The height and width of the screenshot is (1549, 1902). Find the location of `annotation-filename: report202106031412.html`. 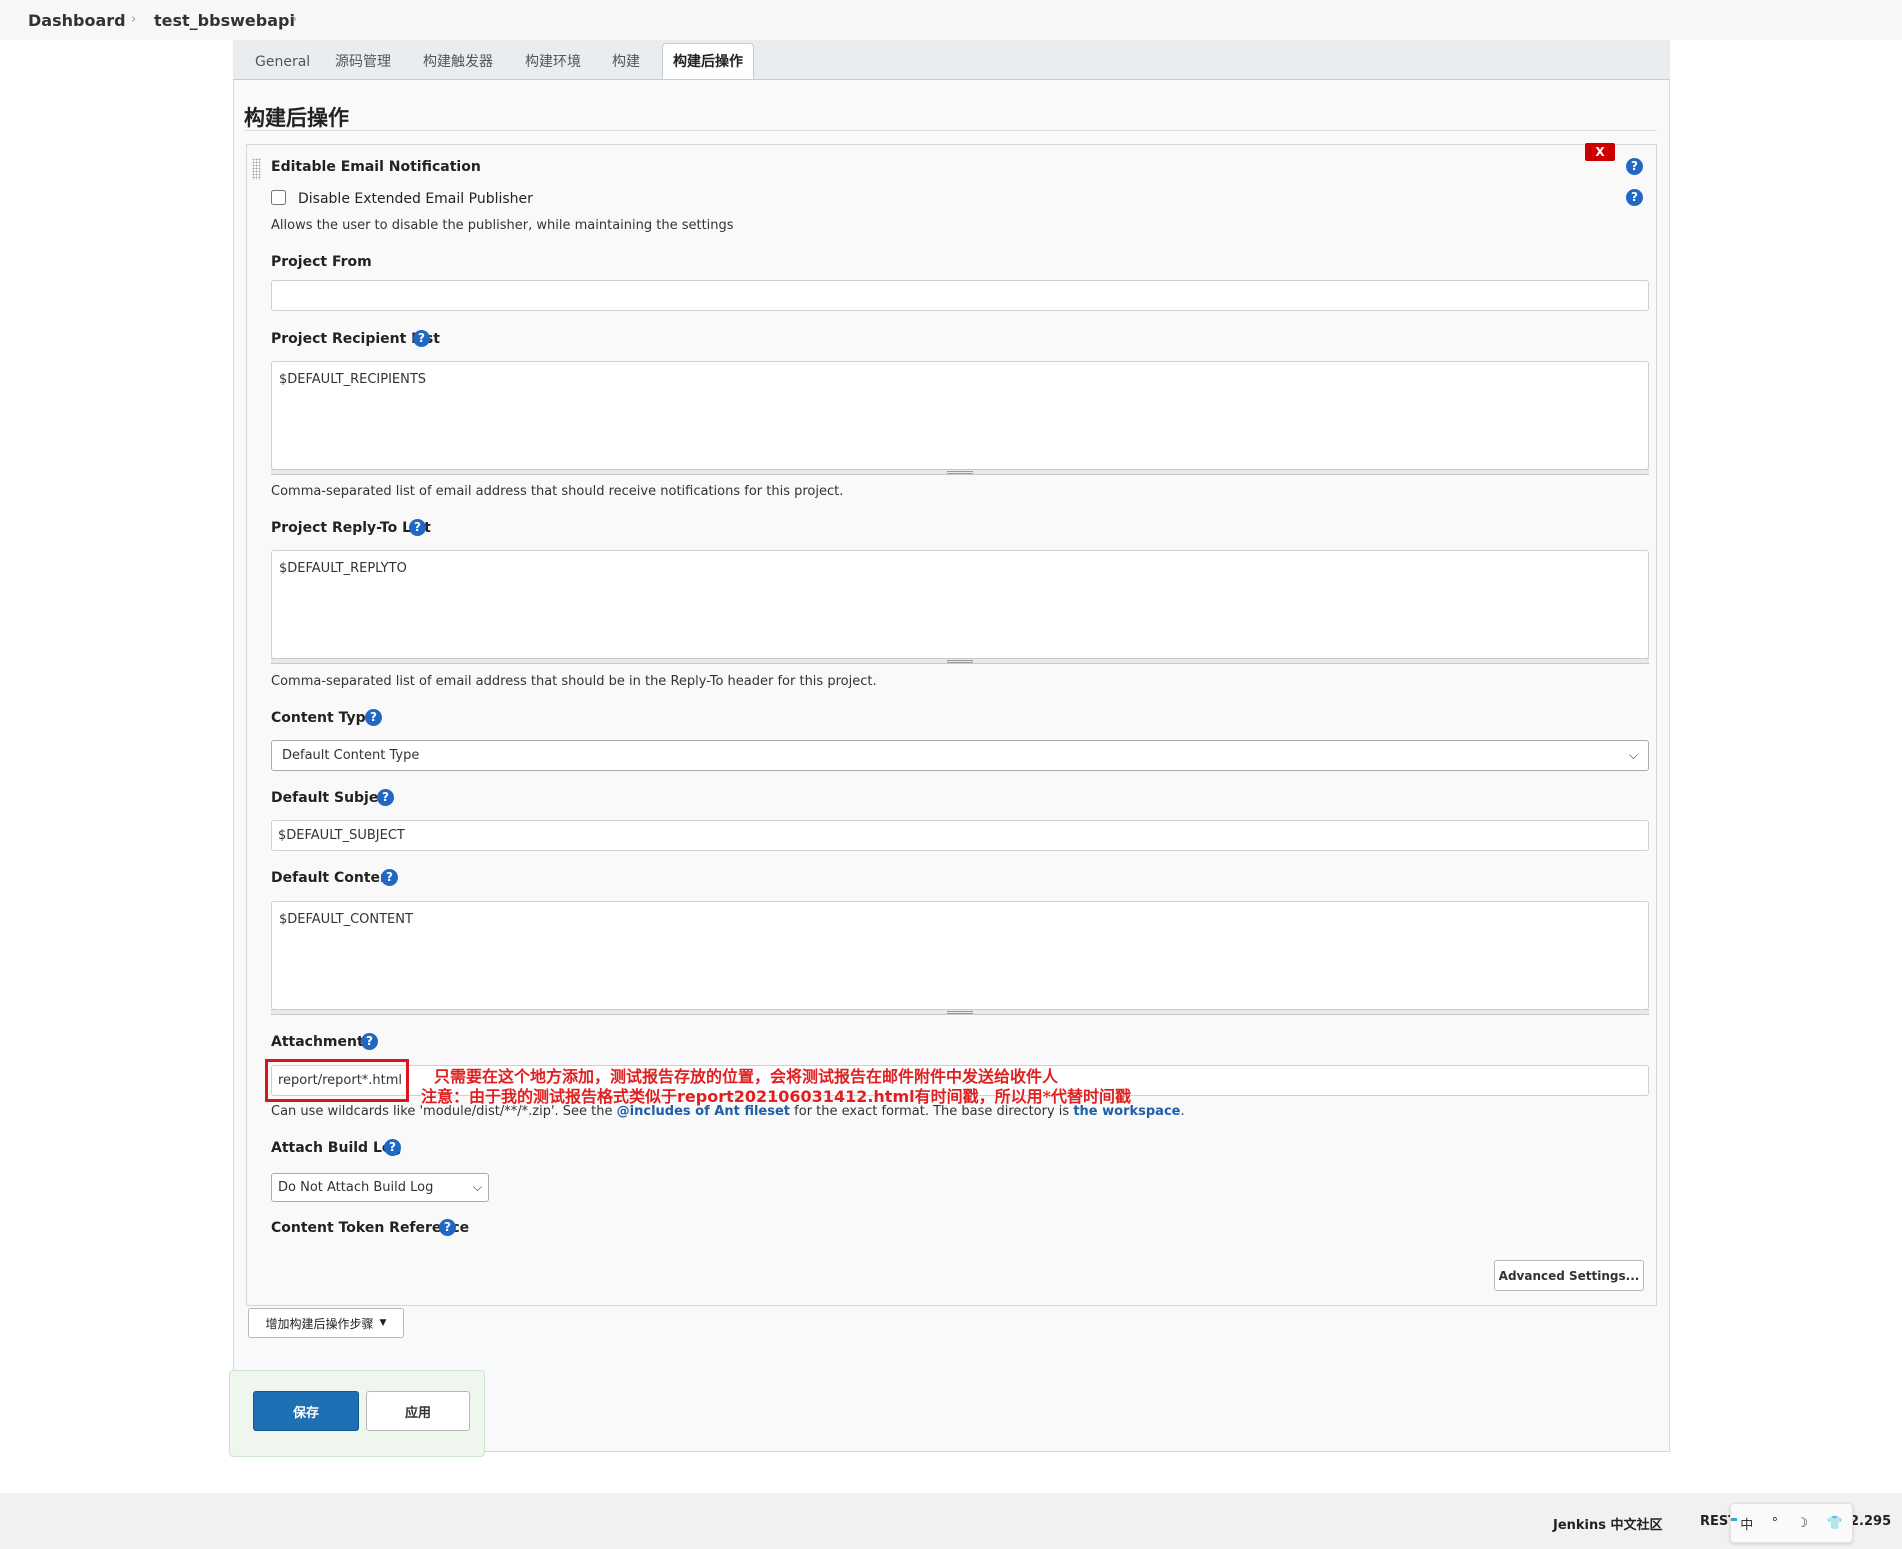

annotation-filename: report202106031412.html is located at coordinates (796, 1096).